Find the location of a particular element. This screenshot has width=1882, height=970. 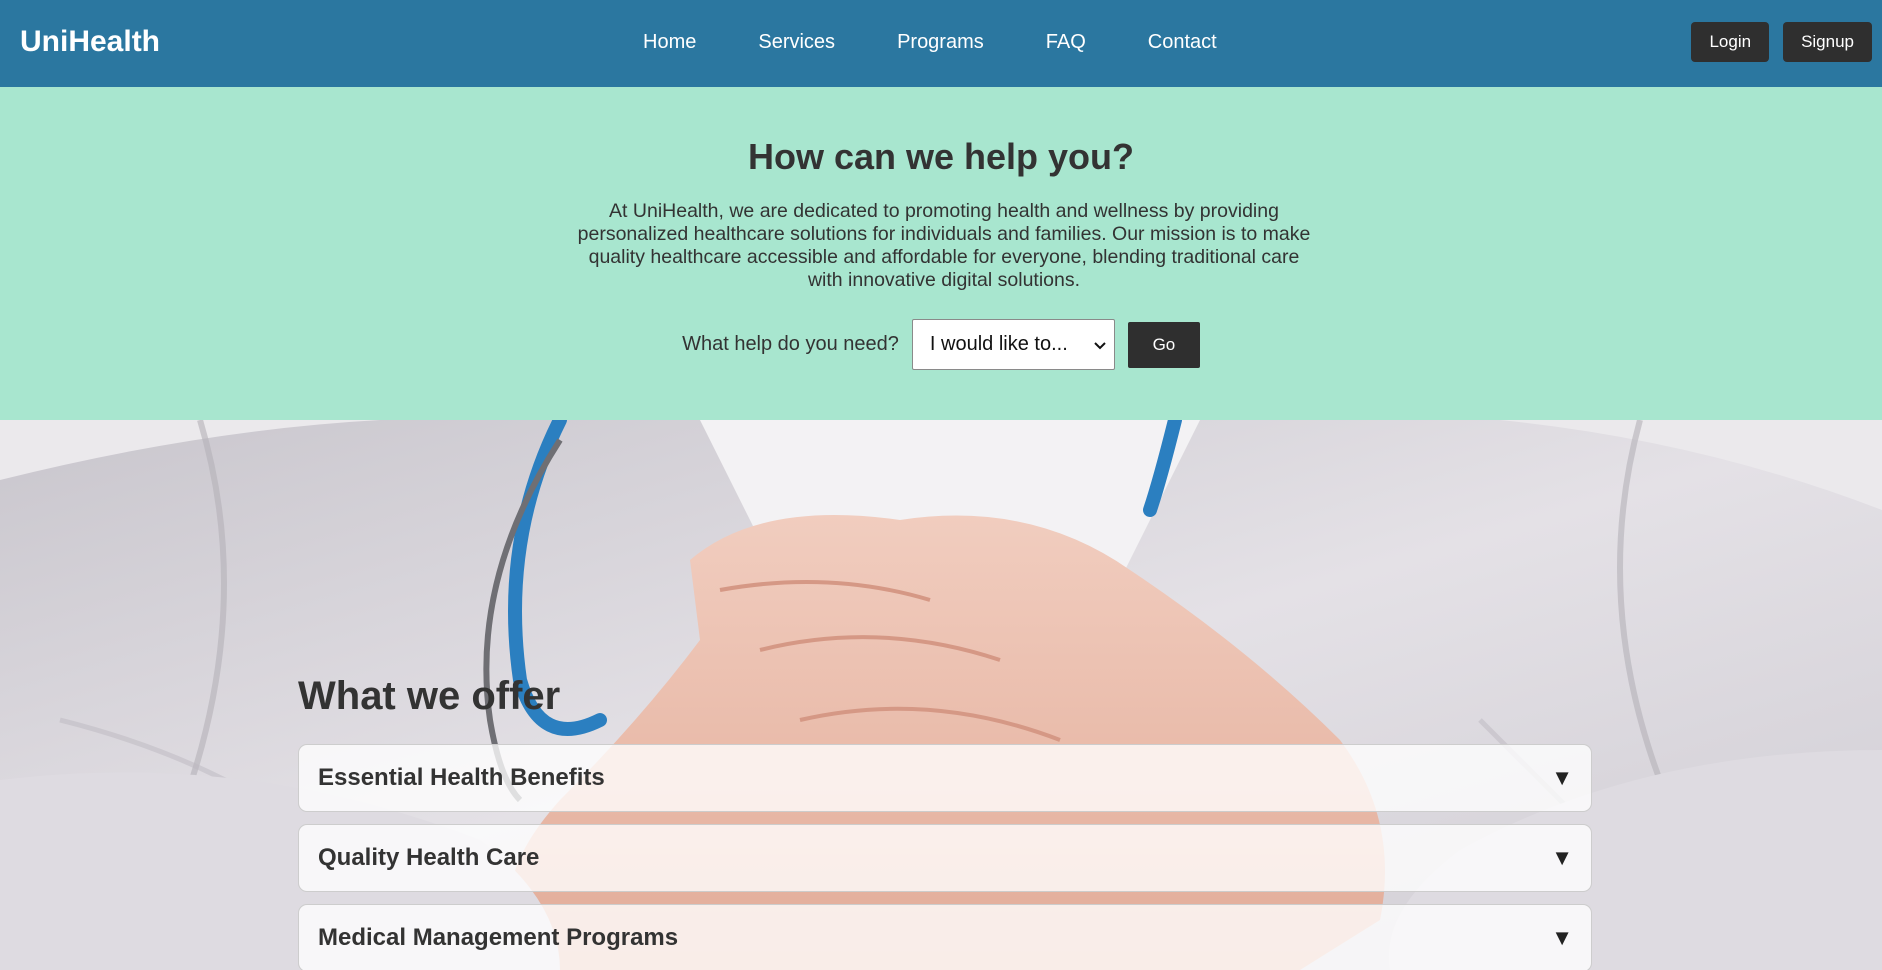

nav-link-services: Services is located at coordinates (796, 42).